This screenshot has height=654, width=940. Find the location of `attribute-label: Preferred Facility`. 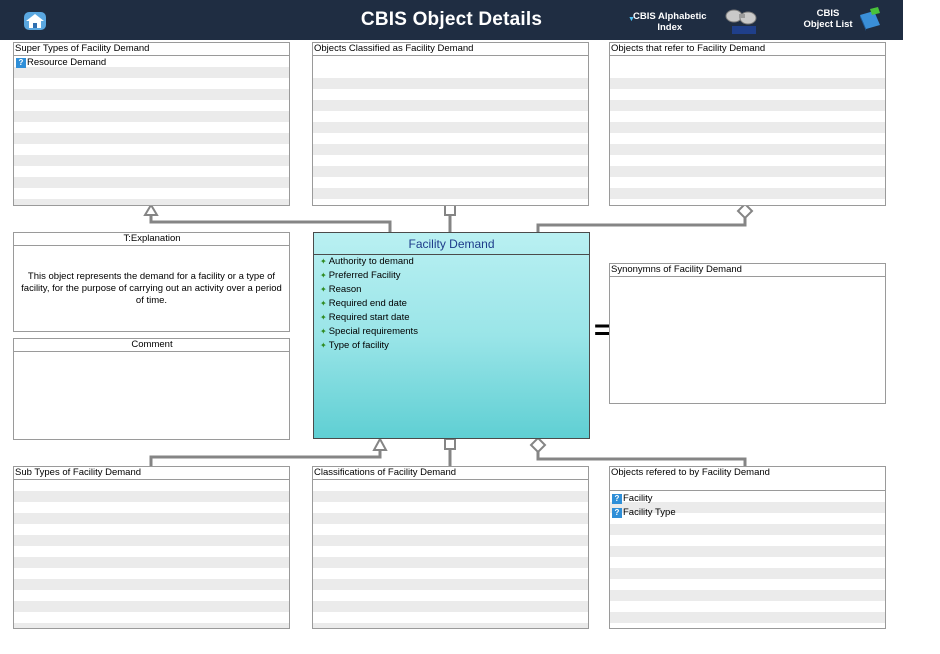

attribute-label: Preferred Facility is located at coordinates (364, 275).